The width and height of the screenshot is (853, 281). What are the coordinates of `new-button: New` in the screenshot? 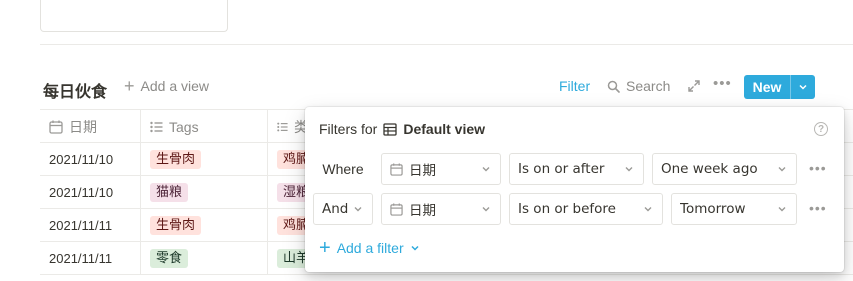 It's located at (779, 87).